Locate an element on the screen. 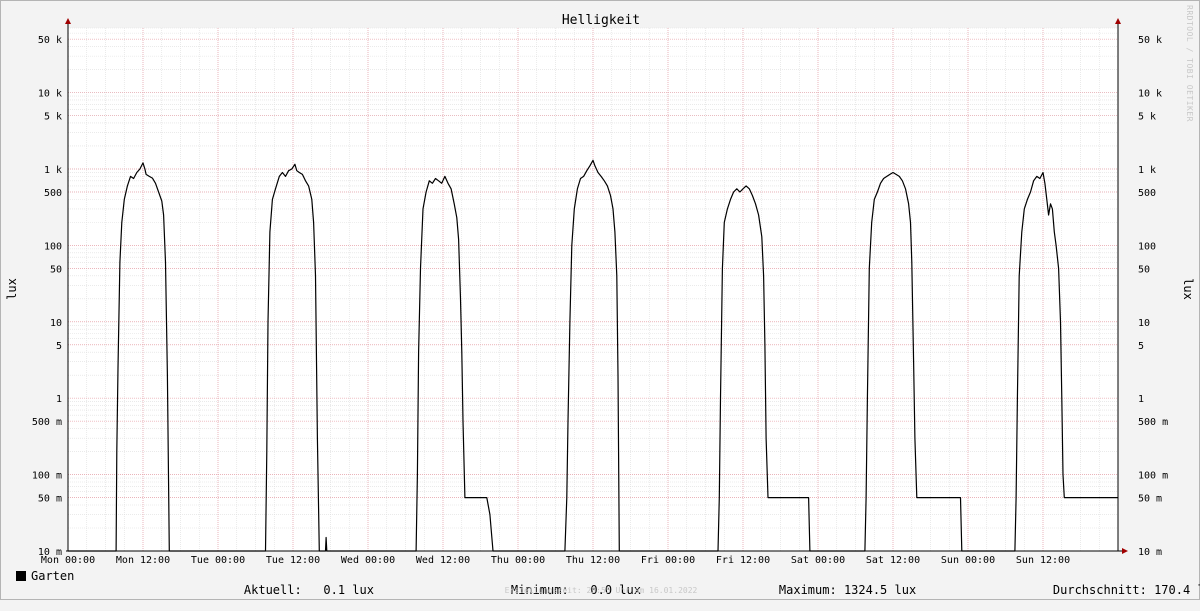  y-tick-label-left: 1 is located at coordinates (59, 399).